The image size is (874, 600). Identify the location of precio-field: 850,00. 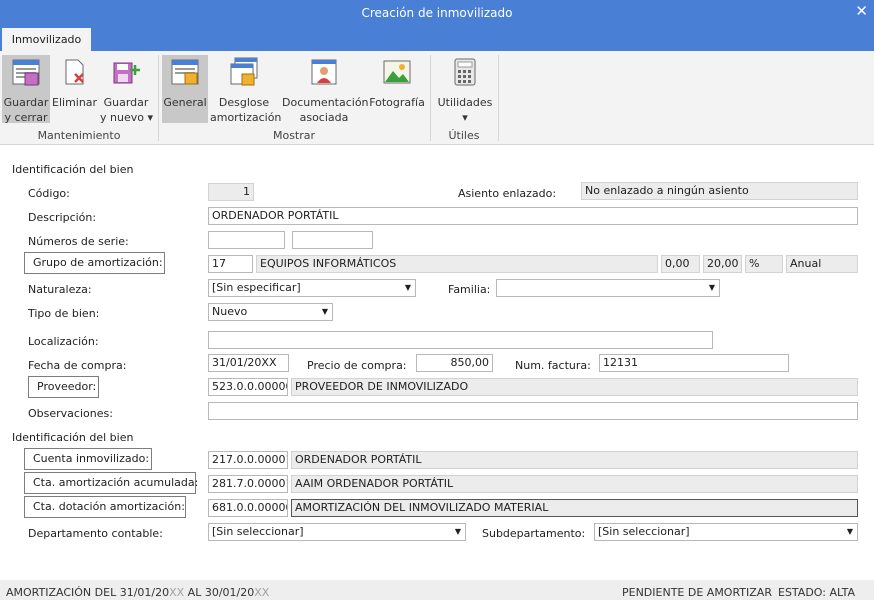
(454, 363).